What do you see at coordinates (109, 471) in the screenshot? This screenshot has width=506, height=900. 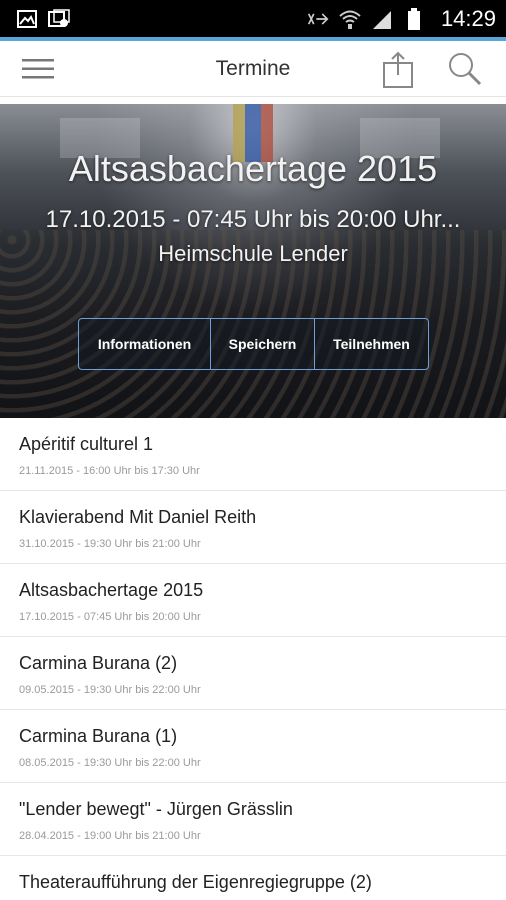 I see `event-time: 21.11.2015 - 16:00 Uhr bis 17:30 Uhr` at bounding box center [109, 471].